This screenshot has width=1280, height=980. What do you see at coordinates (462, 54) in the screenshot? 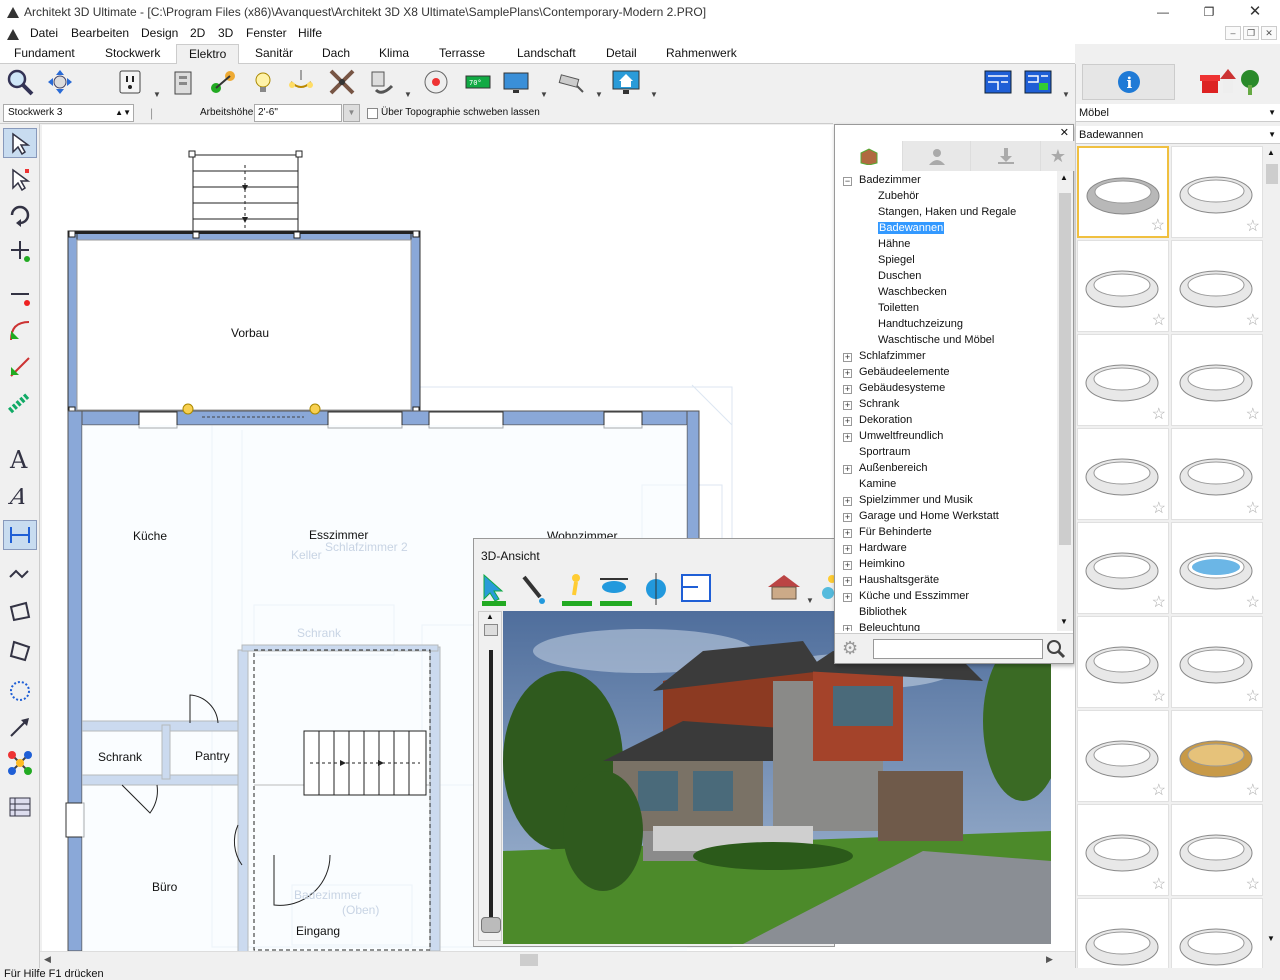
I see `tab-terrasse: Terrasse` at bounding box center [462, 54].